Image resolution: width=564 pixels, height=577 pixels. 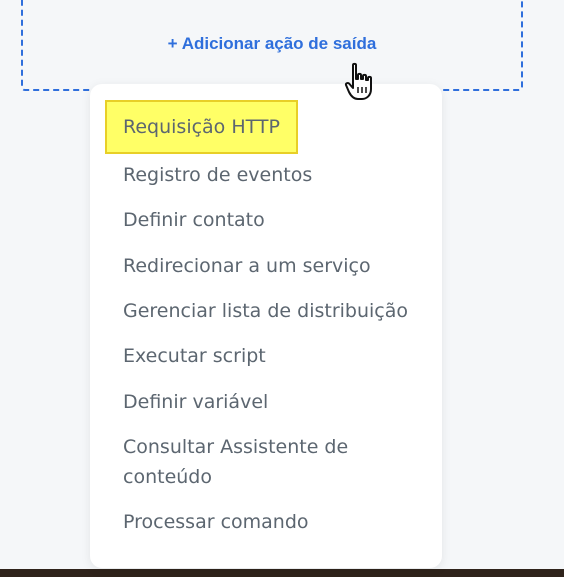 What do you see at coordinates (247, 266) in the screenshot?
I see `menu-item-redirect-service: Redirecionar a um serviço` at bounding box center [247, 266].